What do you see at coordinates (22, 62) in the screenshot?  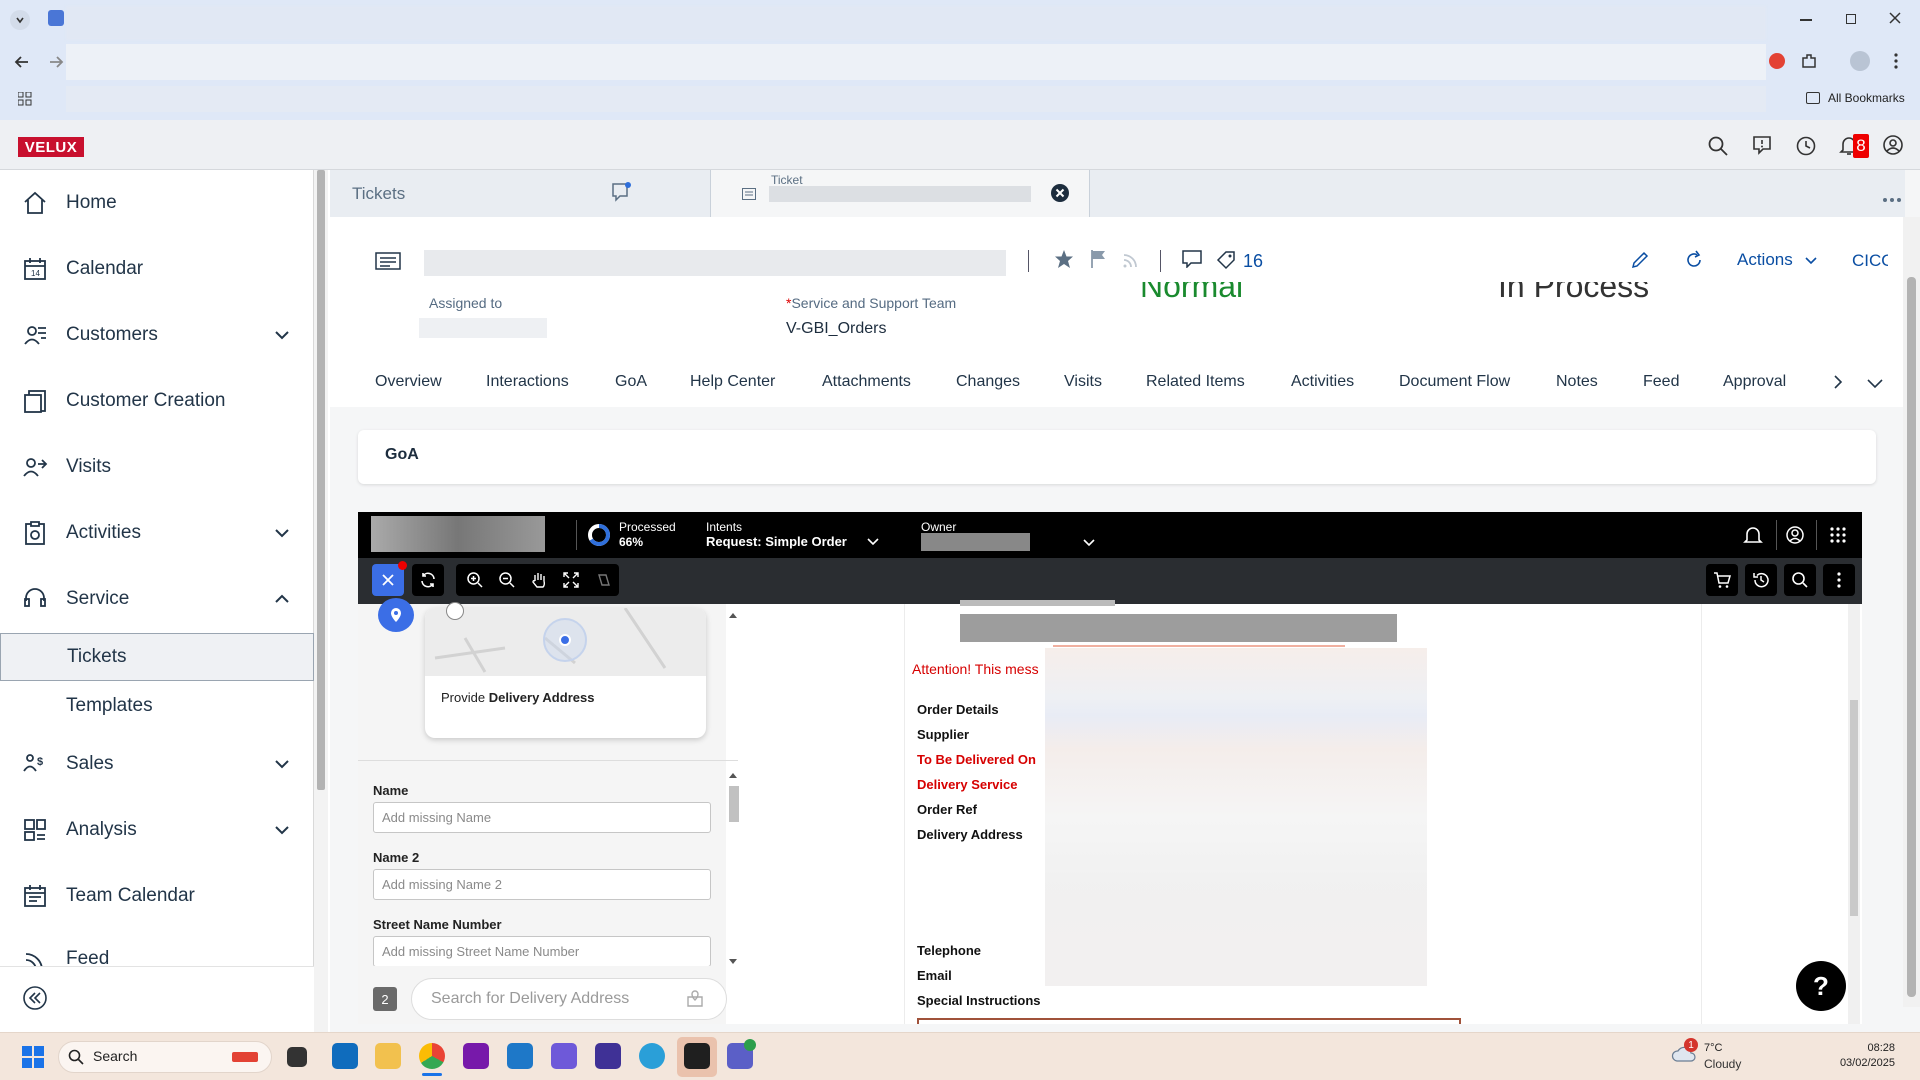 I see `back-arrow-icon` at bounding box center [22, 62].